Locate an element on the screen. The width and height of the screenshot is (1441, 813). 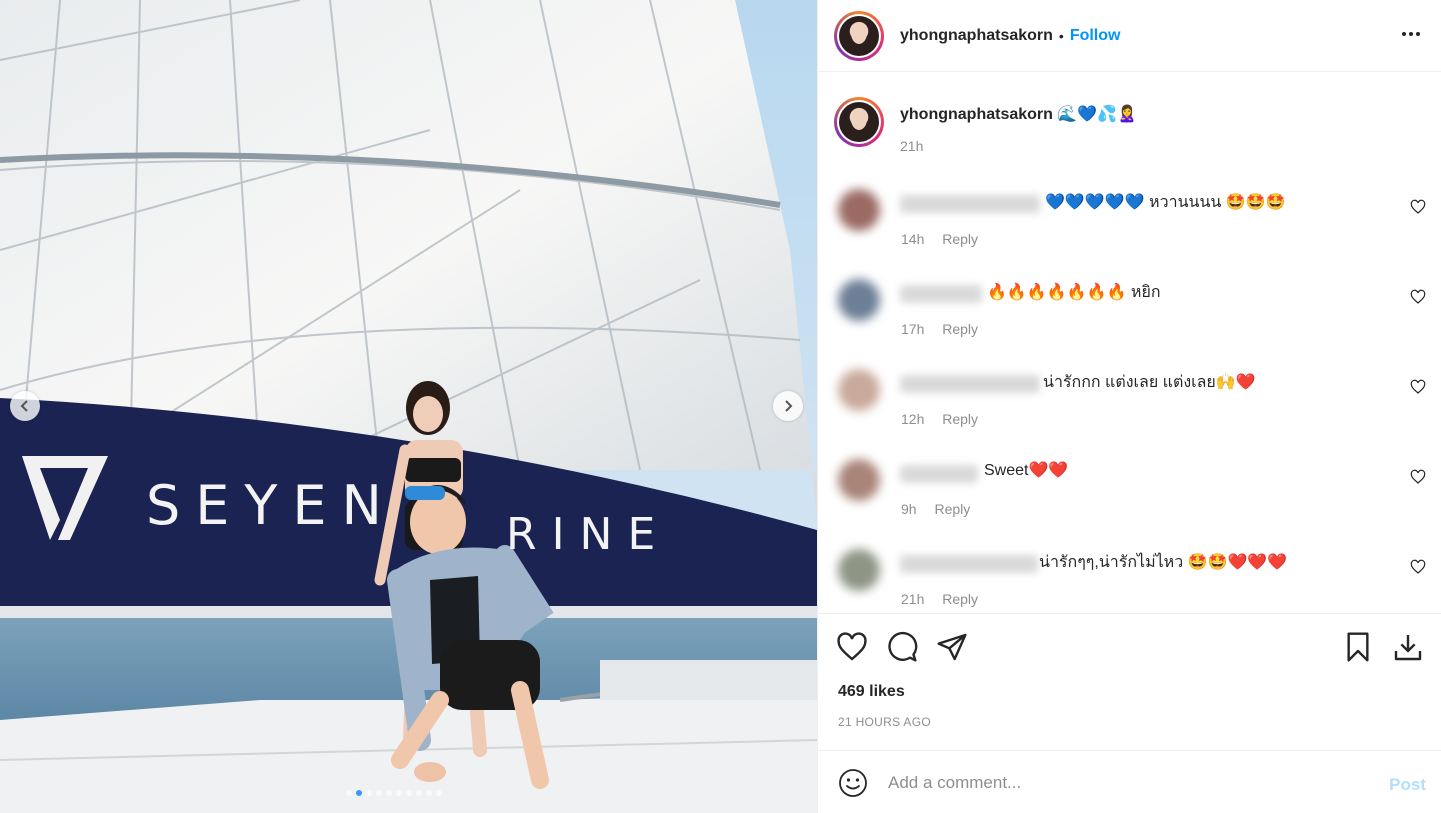
like-heart-icon is located at coordinates (852, 647).